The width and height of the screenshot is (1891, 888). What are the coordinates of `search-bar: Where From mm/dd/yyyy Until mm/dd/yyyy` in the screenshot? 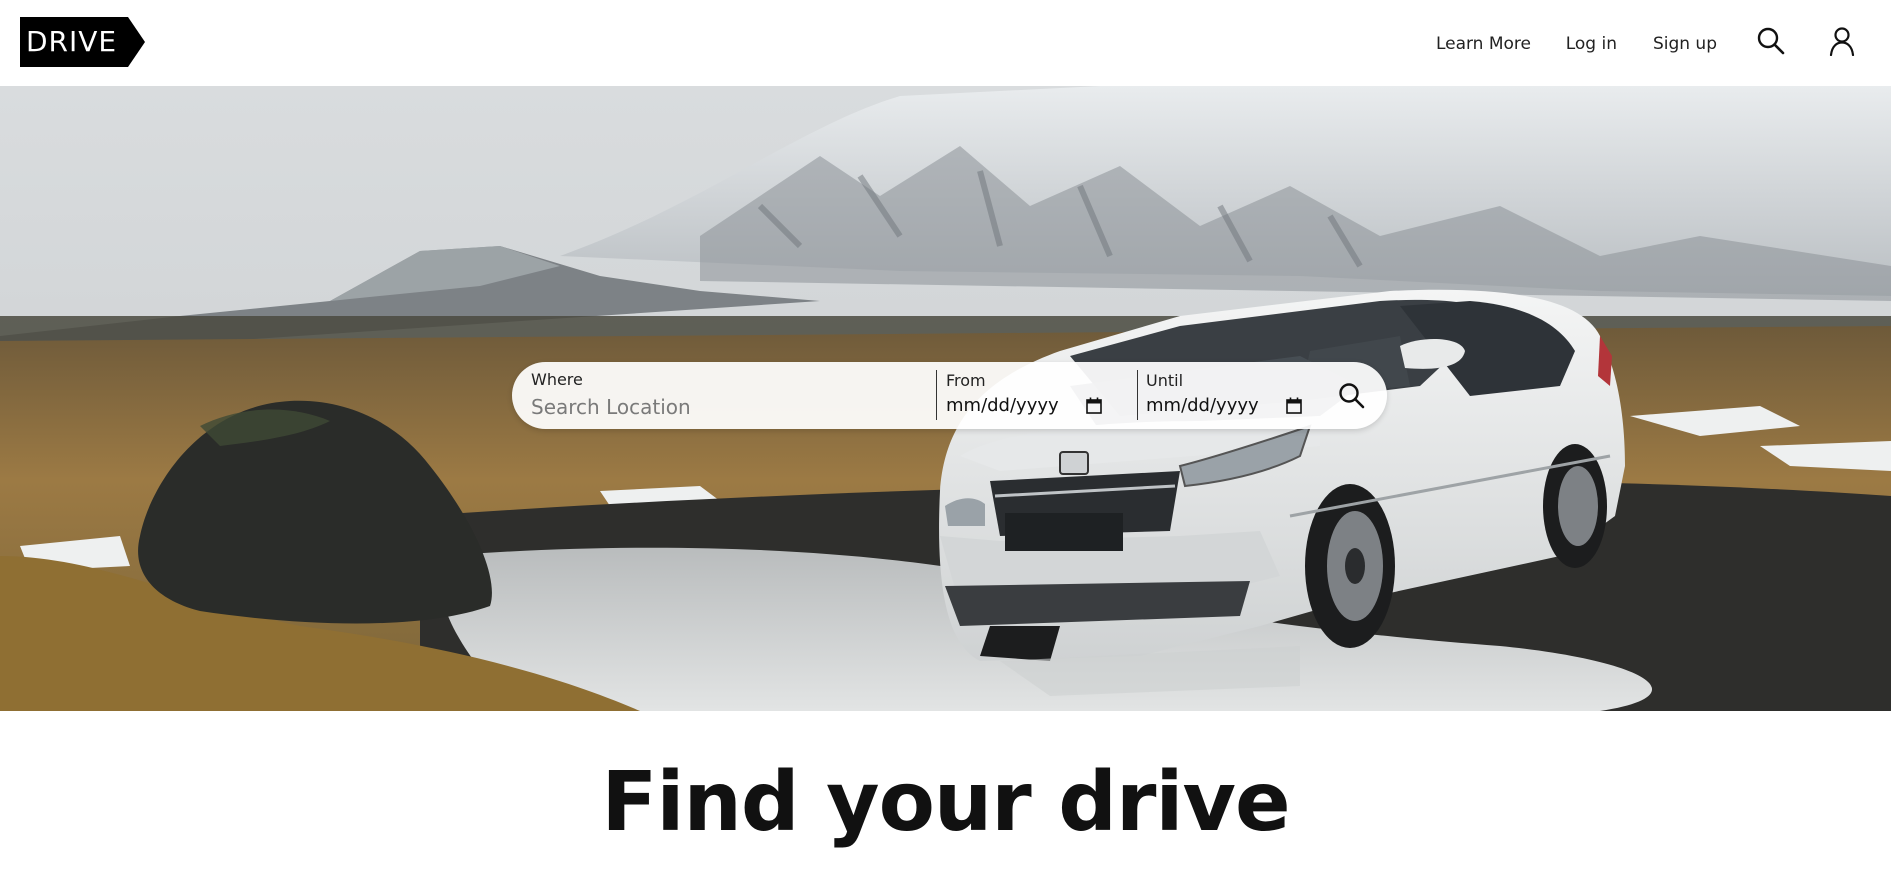 It's located at (949, 395).